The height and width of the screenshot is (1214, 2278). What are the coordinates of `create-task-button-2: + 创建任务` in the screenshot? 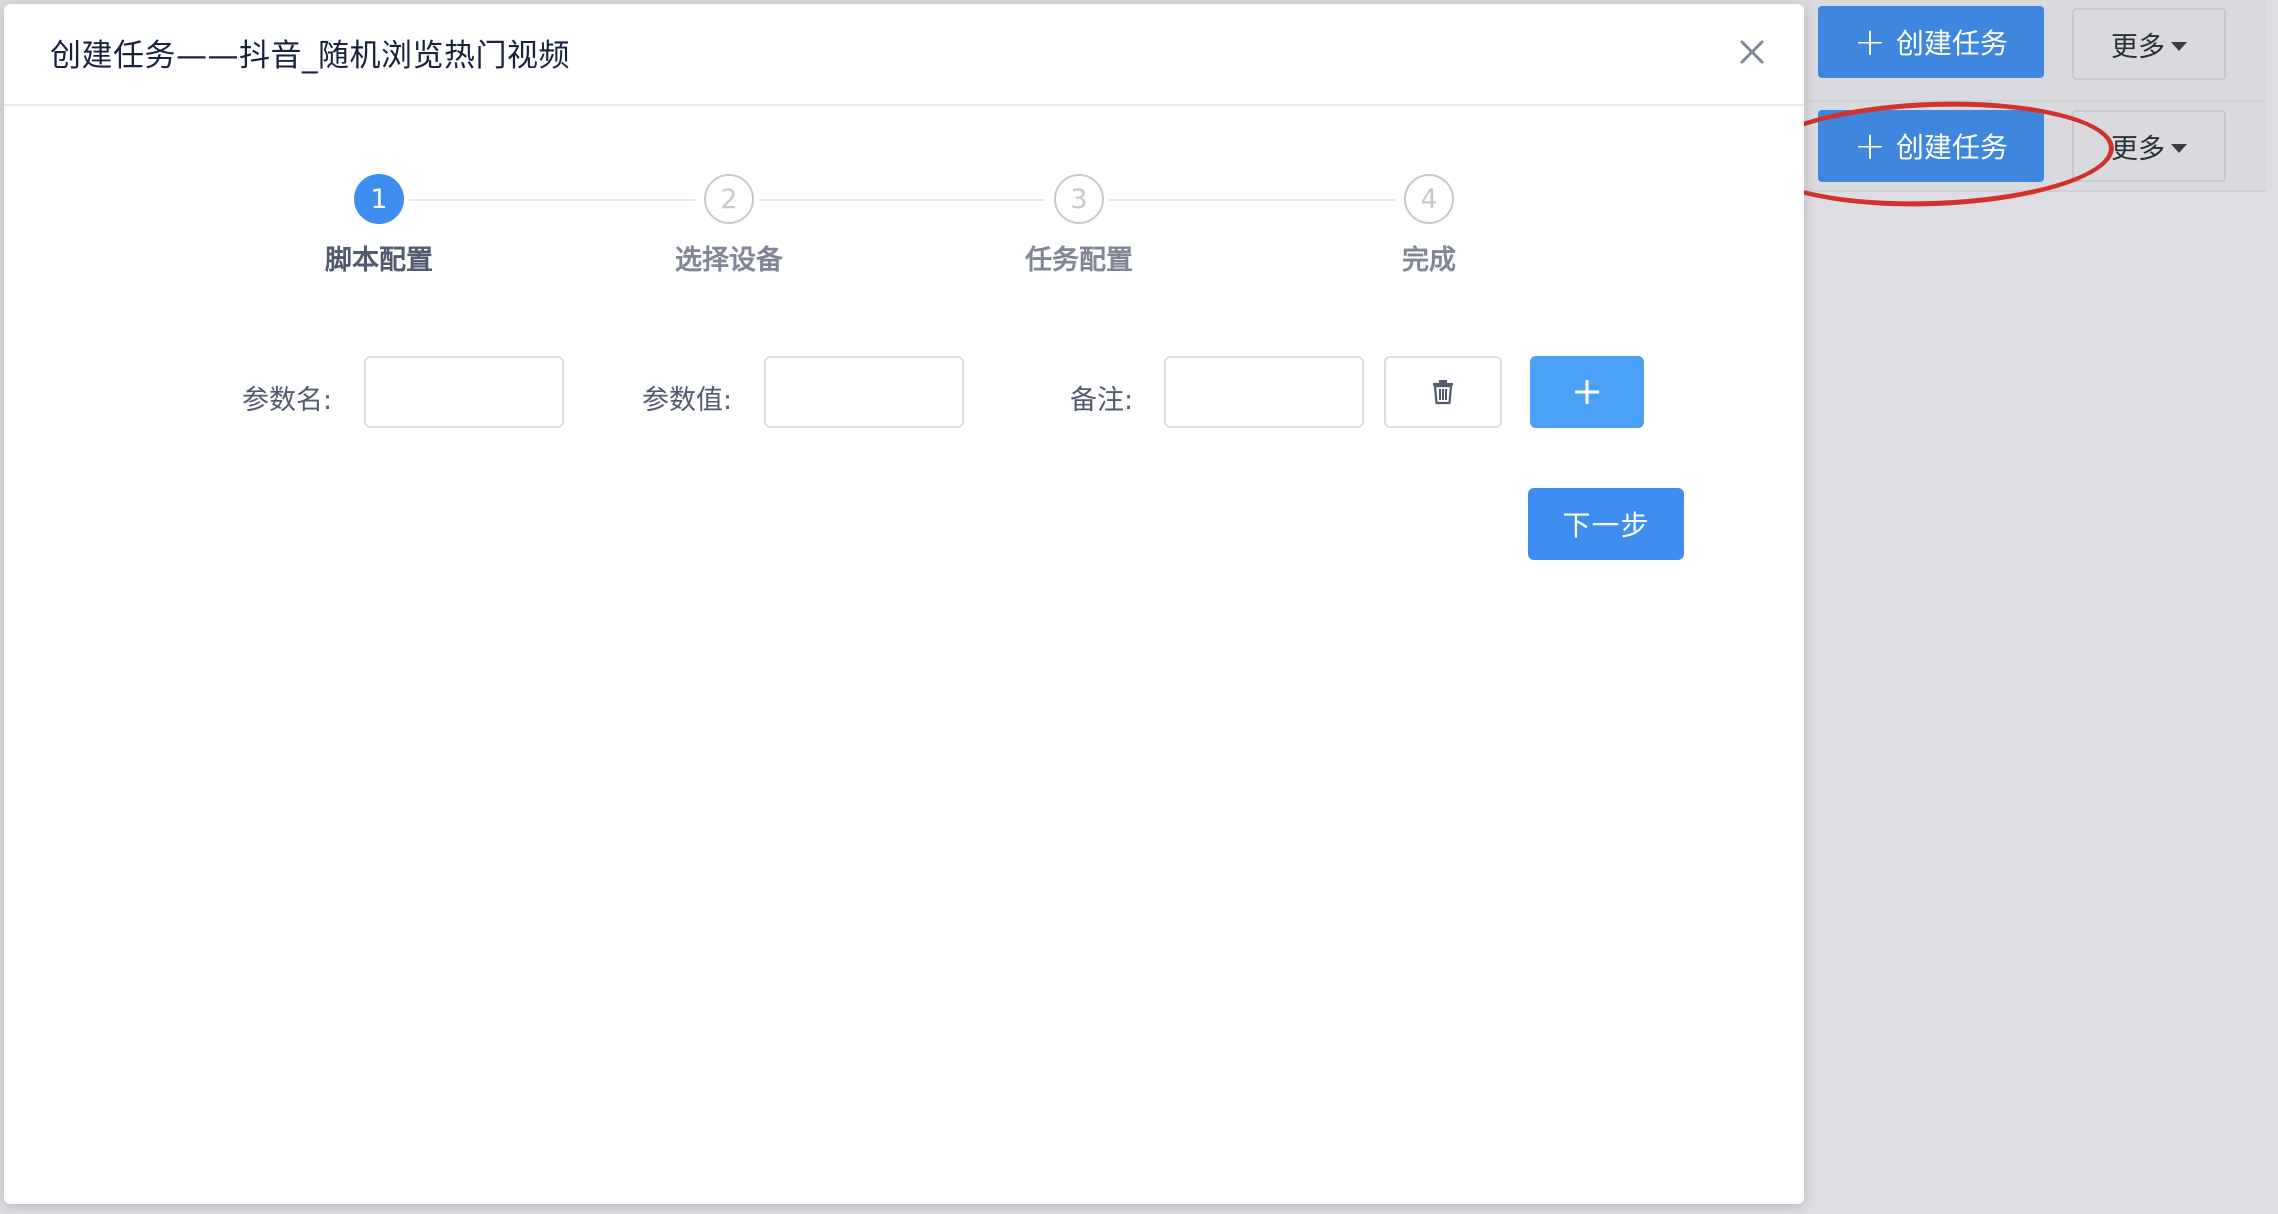 It's located at (1931, 146).